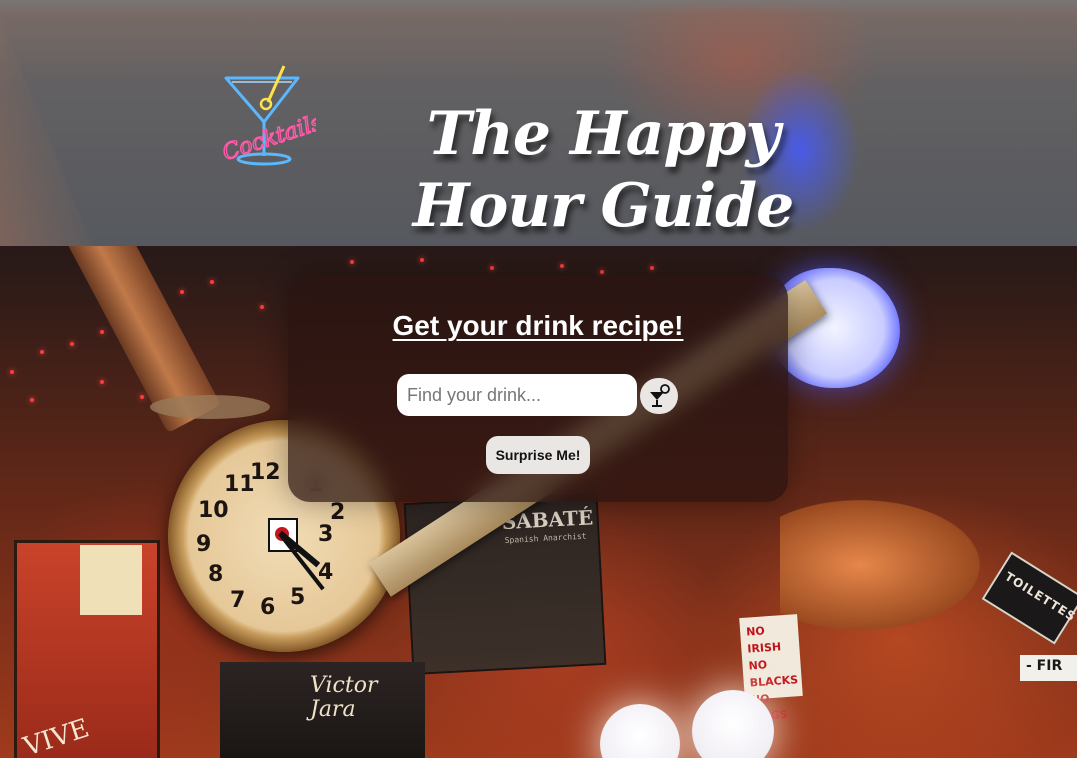 This screenshot has width=1077, height=758. I want to click on clock-number: 9, so click(204, 544).